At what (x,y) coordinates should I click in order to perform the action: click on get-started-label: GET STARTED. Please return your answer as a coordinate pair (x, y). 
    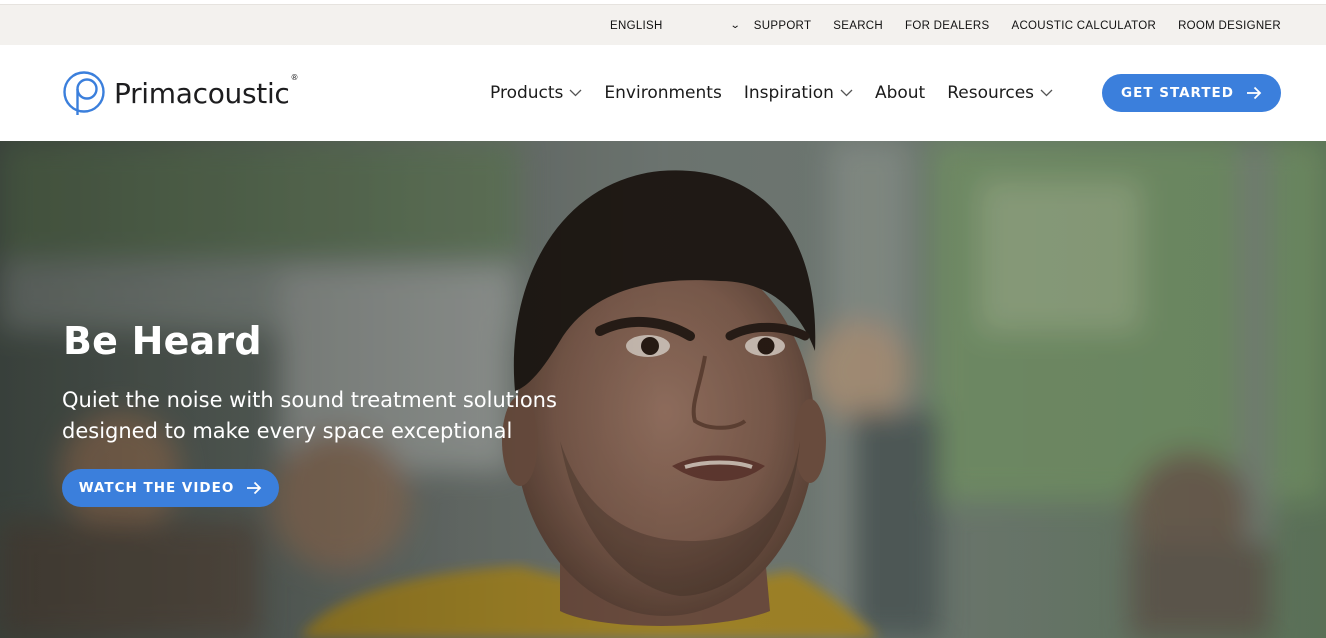
    Looking at the image, I should click on (1177, 93).